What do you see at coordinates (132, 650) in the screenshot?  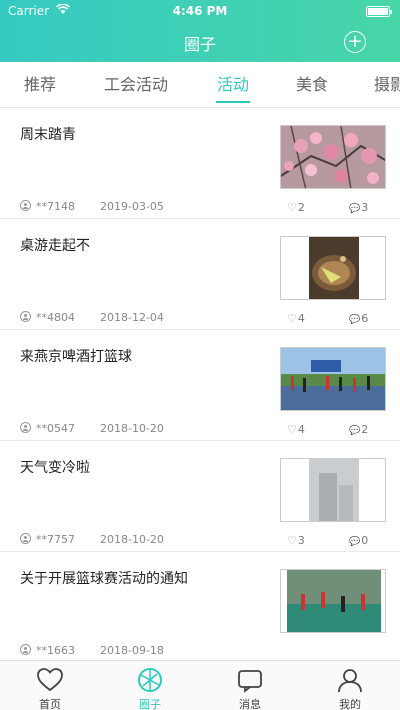 I see `post-date: 2018-09-18` at bounding box center [132, 650].